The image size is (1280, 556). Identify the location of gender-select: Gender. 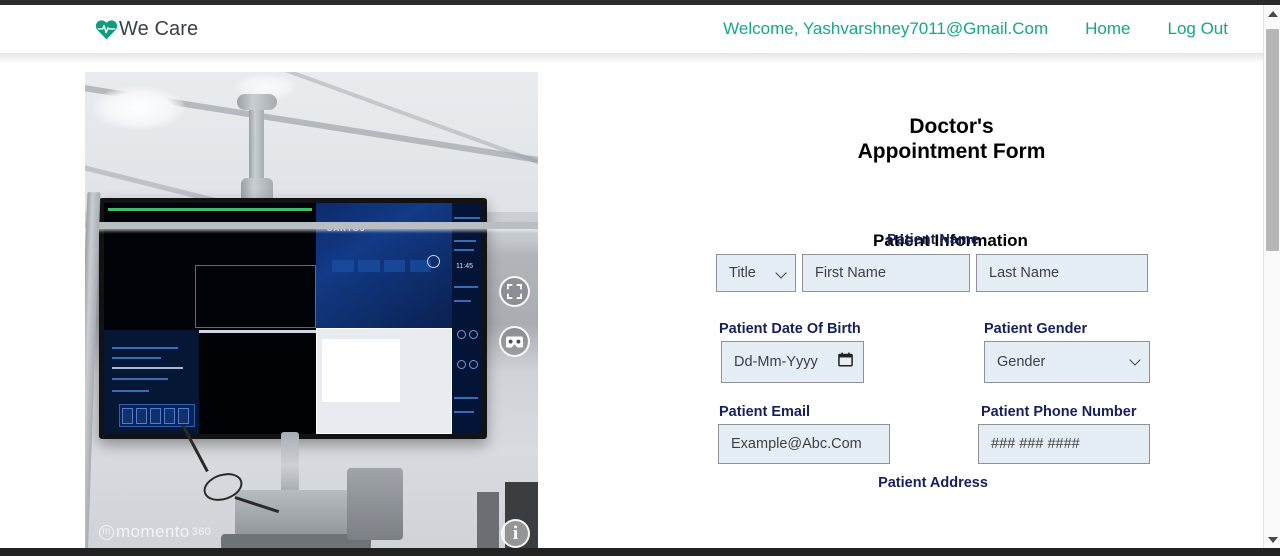
(1067, 362).